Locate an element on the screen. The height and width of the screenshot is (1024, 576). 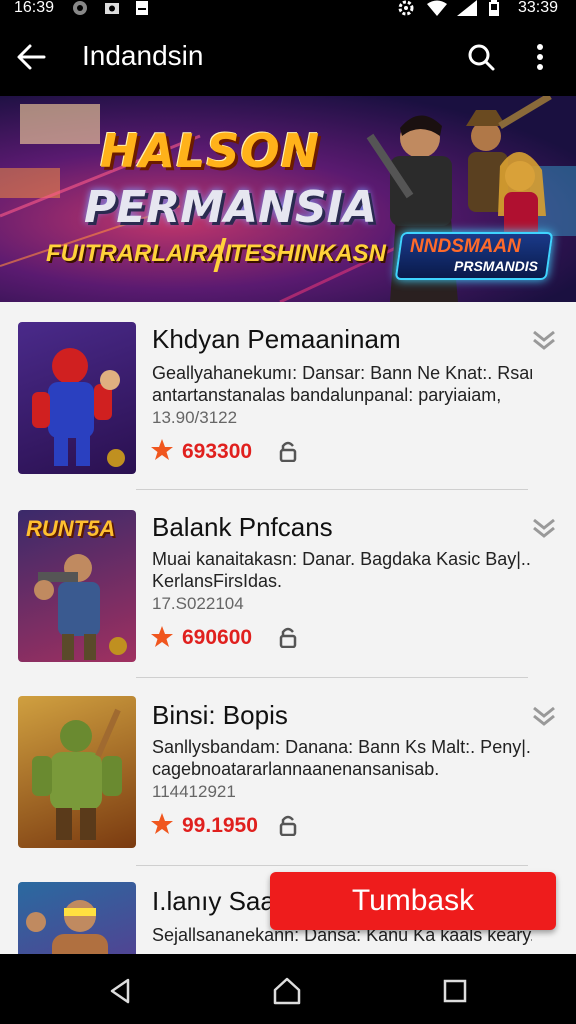
banner-subtitle-2: TESHINKASN is located at coordinates (308, 253).